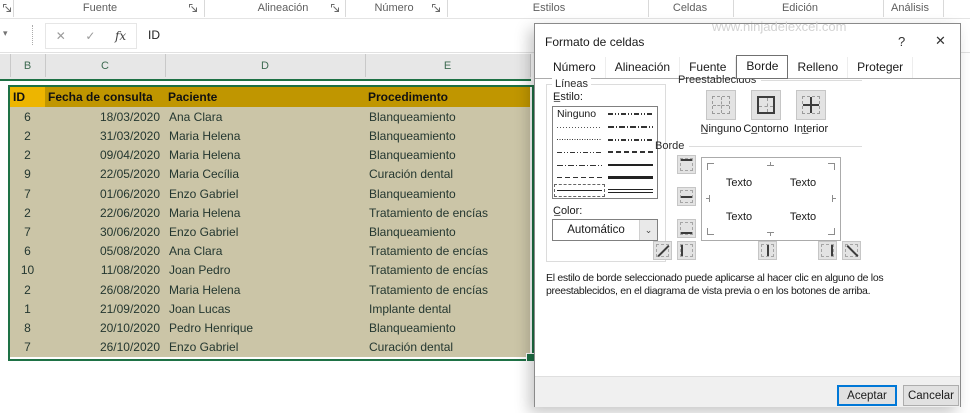  What do you see at coordinates (867, 395) in the screenshot?
I see `aceptar-button: Aceptar` at bounding box center [867, 395].